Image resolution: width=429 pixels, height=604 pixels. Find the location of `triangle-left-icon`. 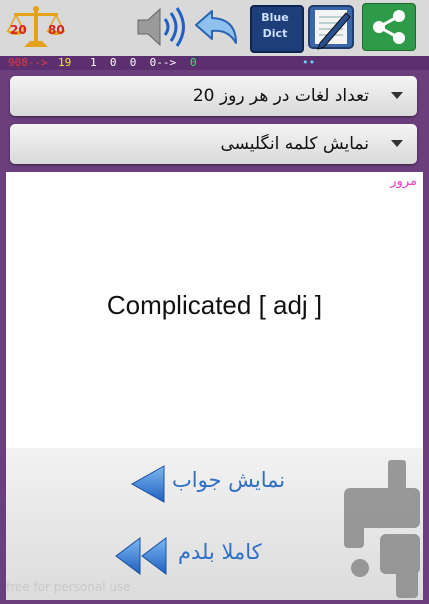

triangle-left-icon is located at coordinates (147, 484).